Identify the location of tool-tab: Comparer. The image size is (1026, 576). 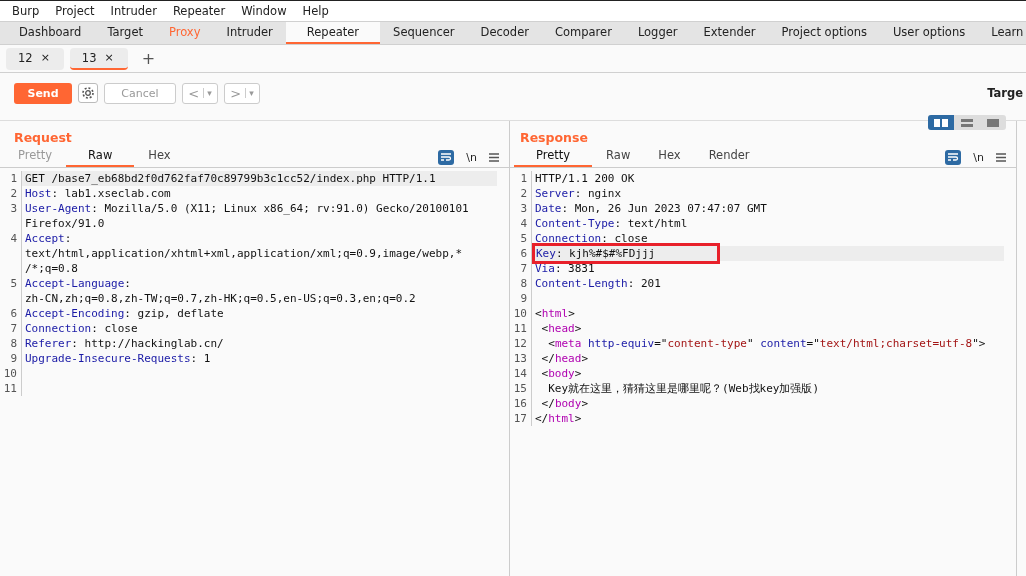
(583, 33).